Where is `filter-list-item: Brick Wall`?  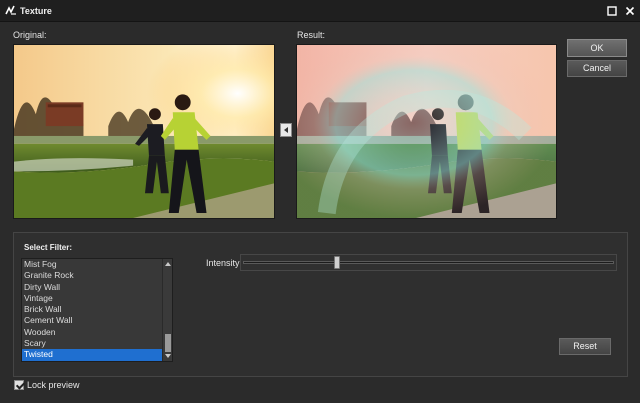
filter-list-item: Brick Wall is located at coordinates (92, 309).